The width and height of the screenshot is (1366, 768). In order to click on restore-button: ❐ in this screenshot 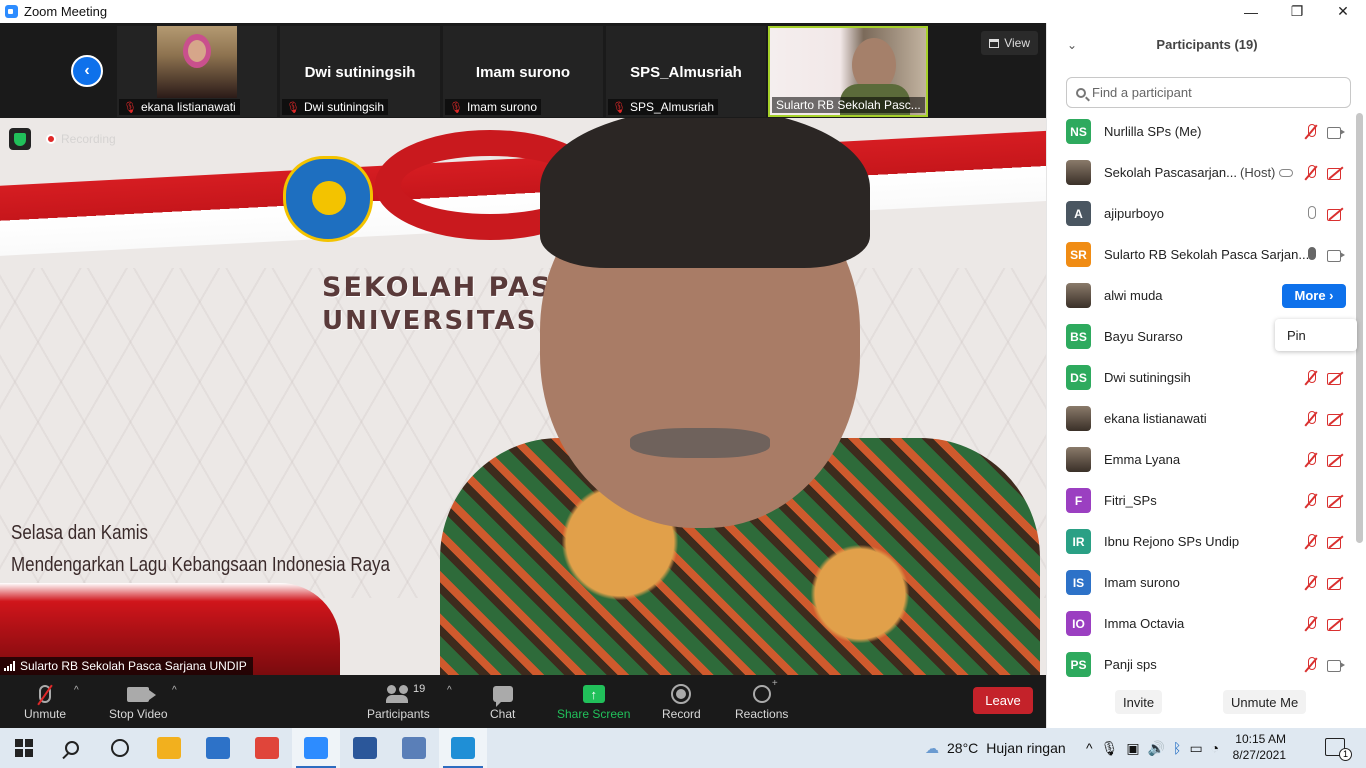, I will do `click(1297, 11)`.